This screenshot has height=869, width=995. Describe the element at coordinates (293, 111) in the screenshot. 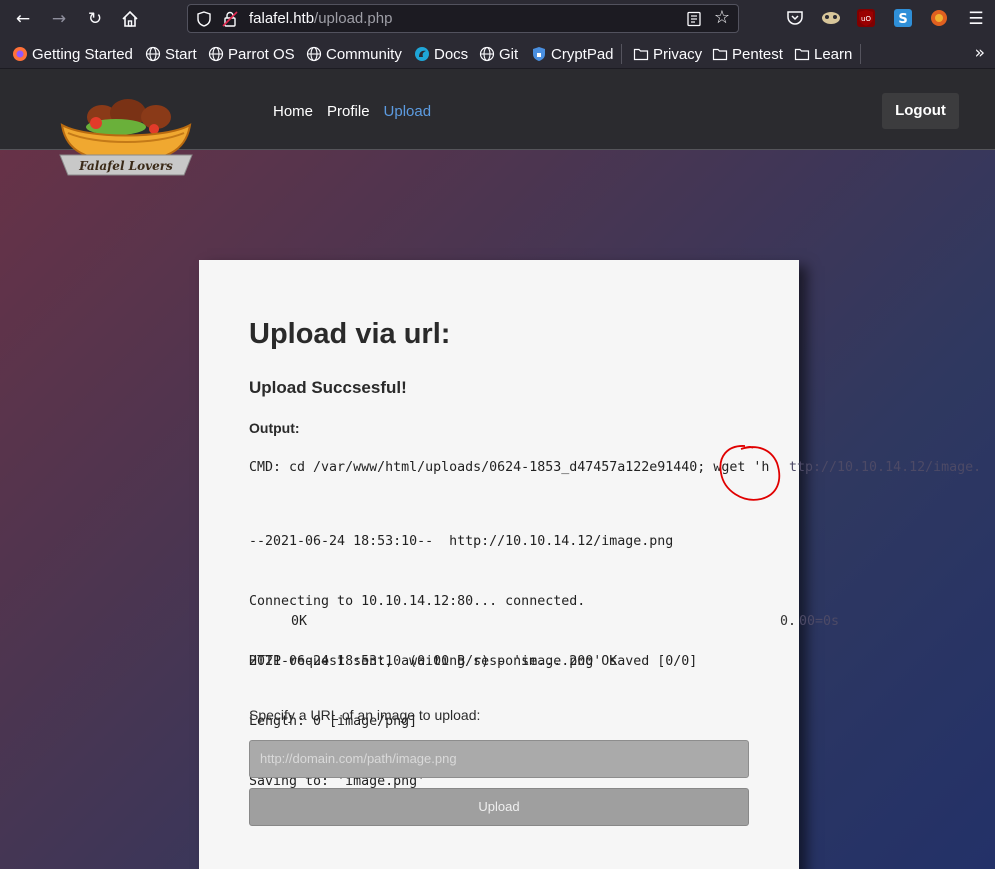

I see `nav-home-link: Home` at that location.